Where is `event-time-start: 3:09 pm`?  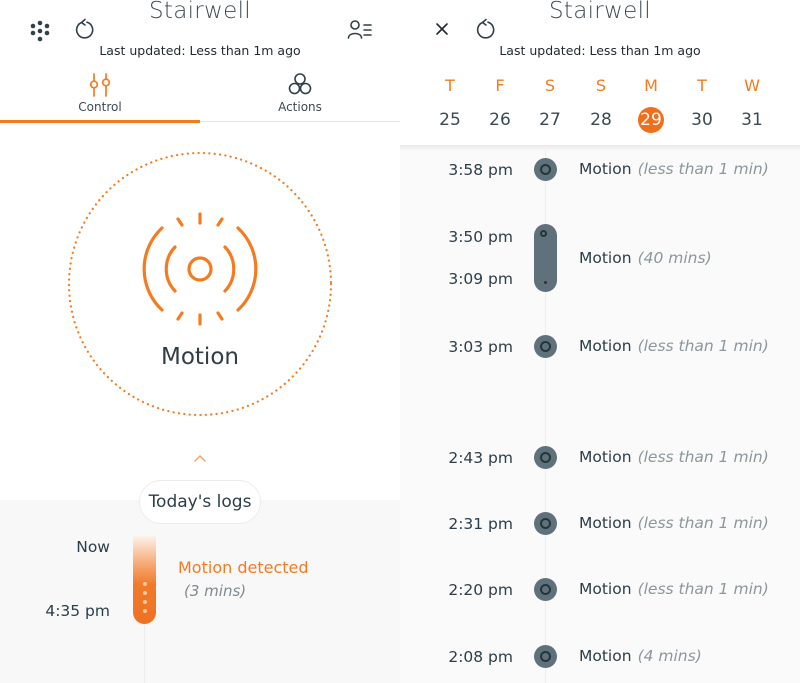 event-time-start: 3:09 pm is located at coordinates (480, 279).